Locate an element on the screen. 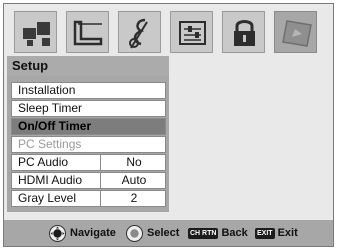  back-label: Back is located at coordinates (234, 233).